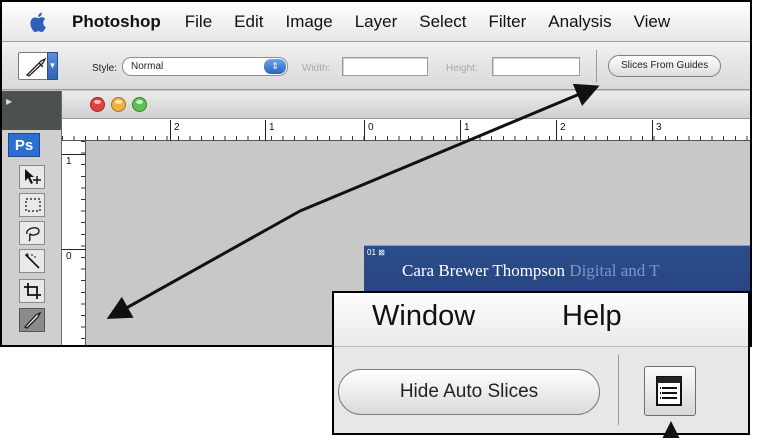 The width and height of the screenshot is (760, 438). Describe the element at coordinates (665, 66) in the screenshot. I see `slices-from-guides-button: Slices From Guides` at that location.